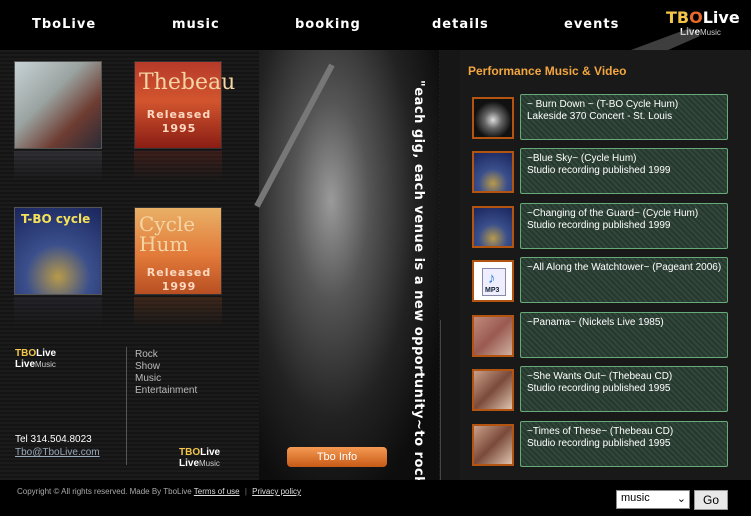  Describe the element at coordinates (179, 121) in the screenshot. I see `album-released: Released 1995` at that location.